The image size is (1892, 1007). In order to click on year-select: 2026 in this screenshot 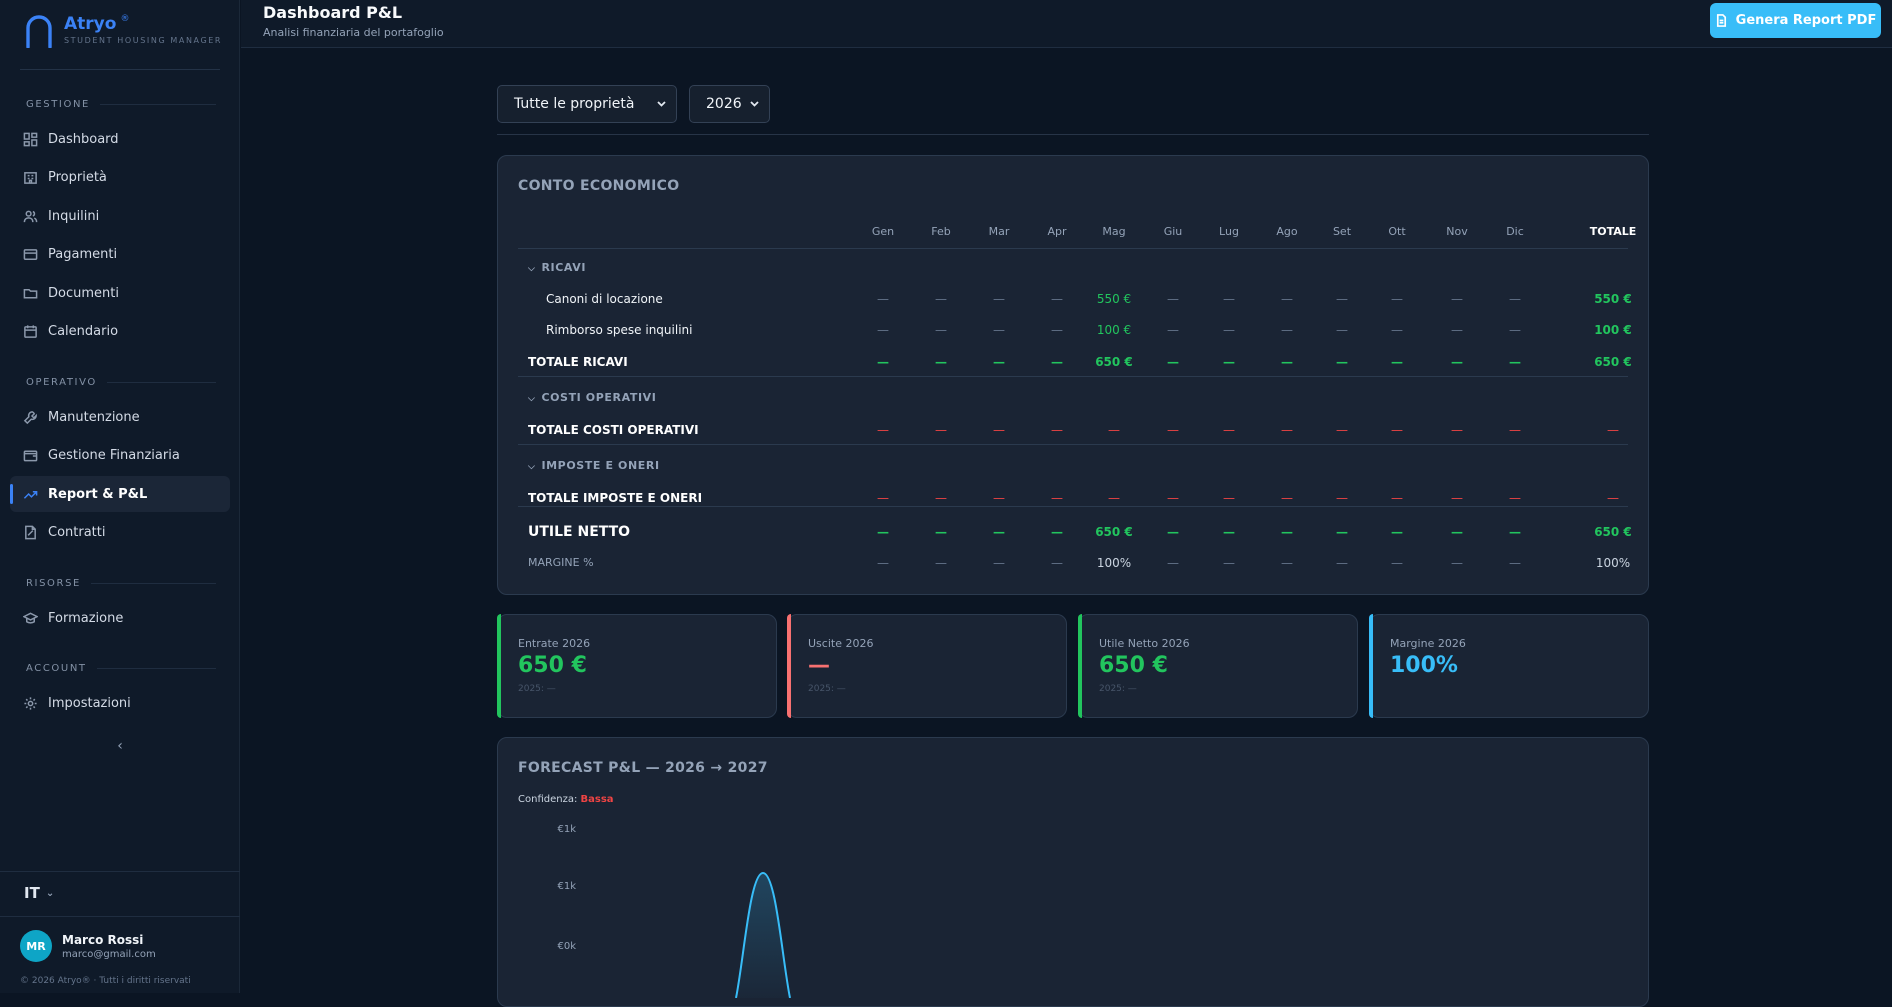, I will do `click(729, 104)`.